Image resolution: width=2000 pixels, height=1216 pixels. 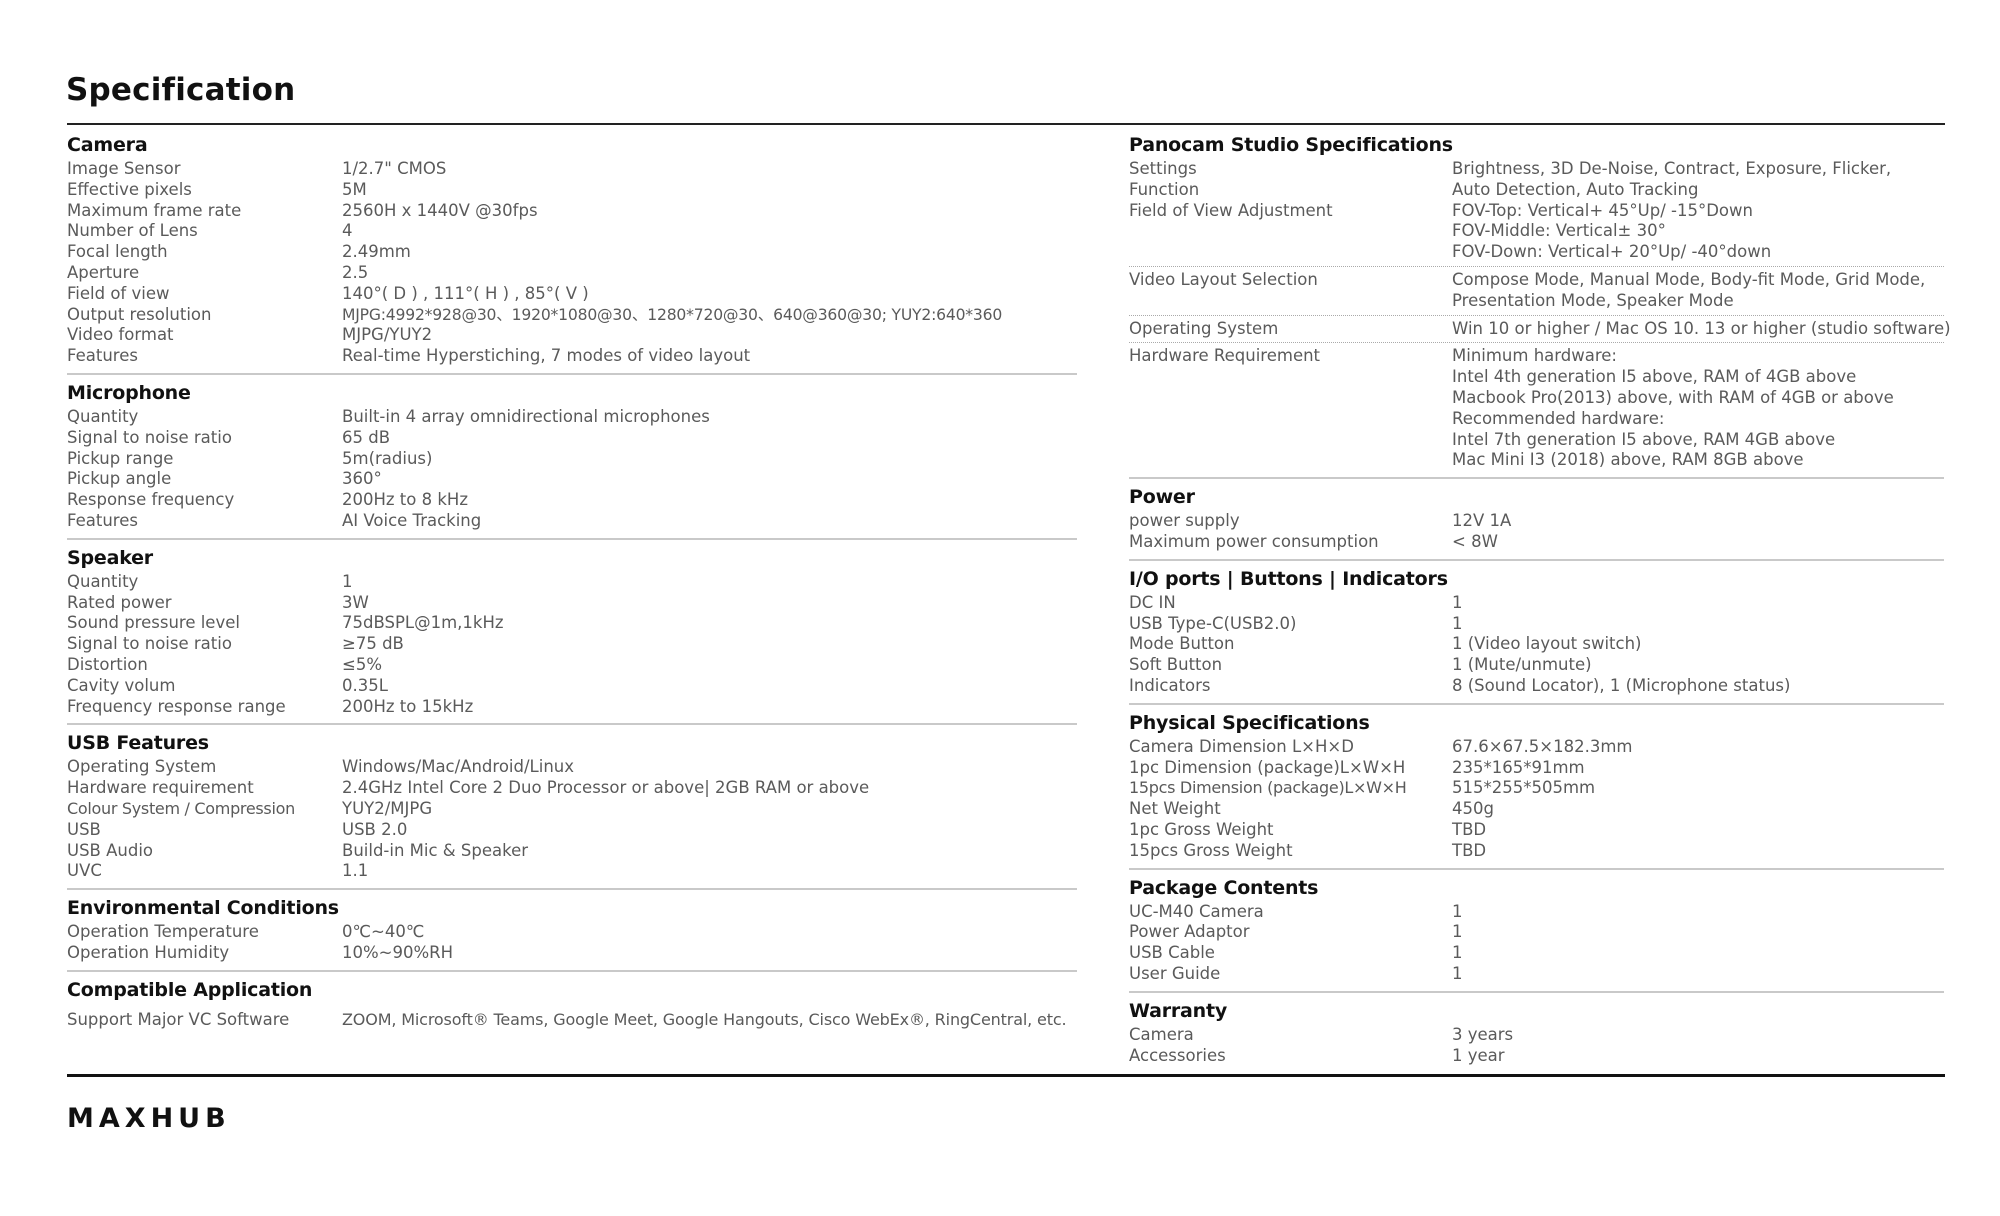 What do you see at coordinates (1536, 953) in the screenshot?
I see `spec-row: USB Cable 1` at bounding box center [1536, 953].